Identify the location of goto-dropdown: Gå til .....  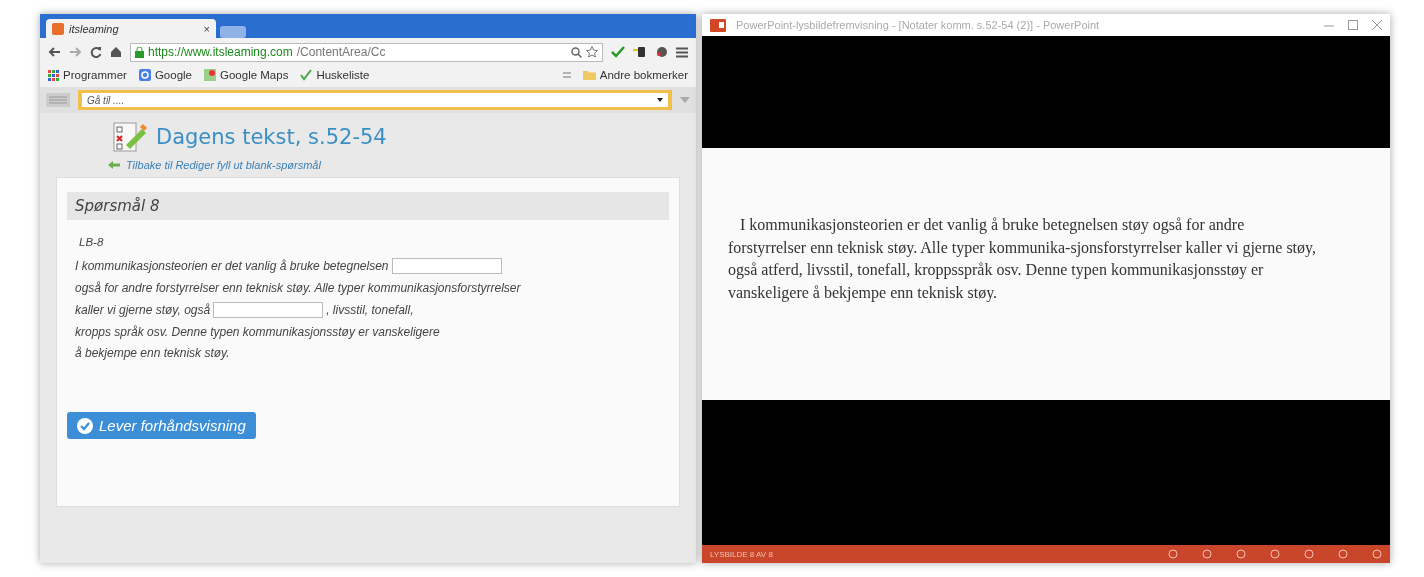
(375, 100).